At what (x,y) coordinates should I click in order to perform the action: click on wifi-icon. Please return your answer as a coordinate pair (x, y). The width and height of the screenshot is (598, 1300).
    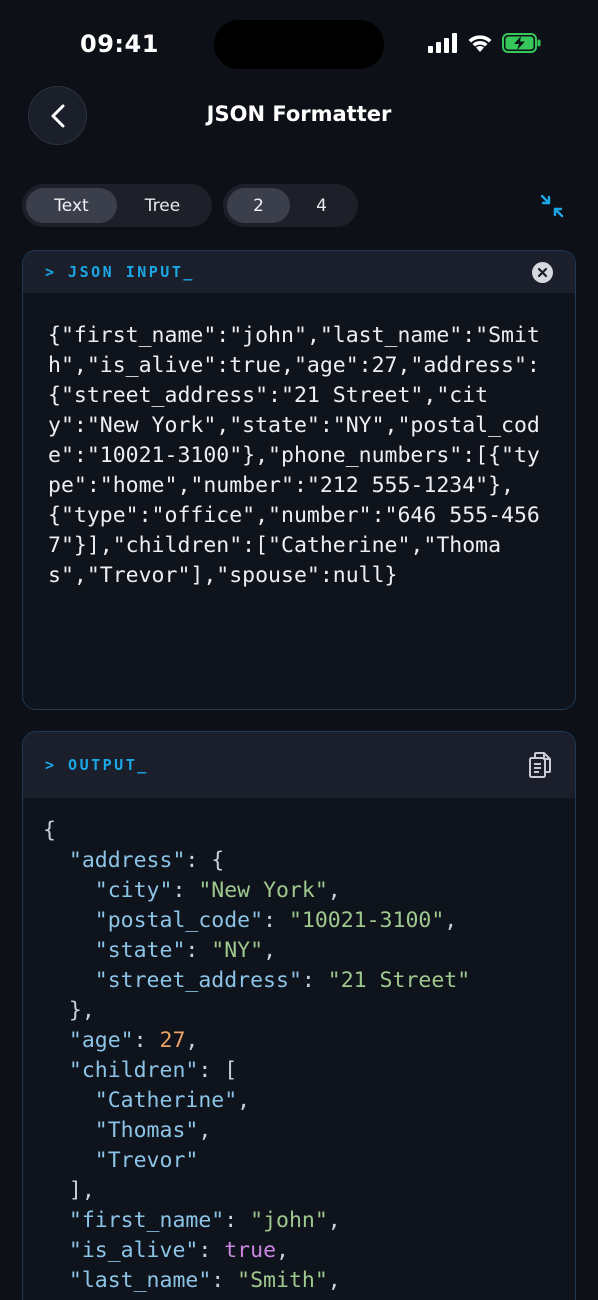
    Looking at the image, I should click on (480, 43).